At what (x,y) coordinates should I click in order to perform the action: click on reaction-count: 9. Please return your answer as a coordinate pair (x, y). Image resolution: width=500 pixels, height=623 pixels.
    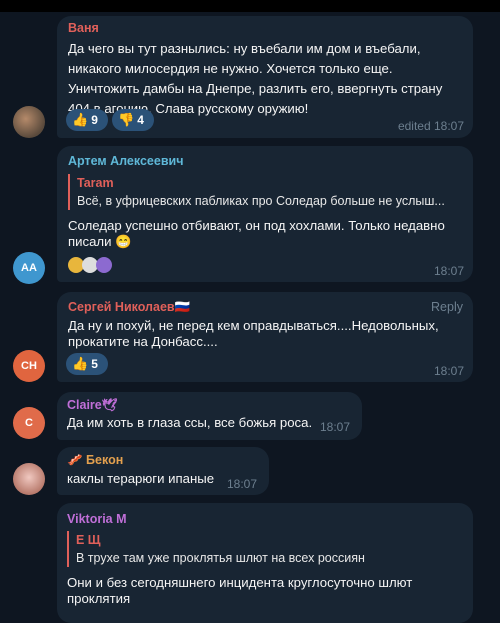
    Looking at the image, I should click on (94, 120).